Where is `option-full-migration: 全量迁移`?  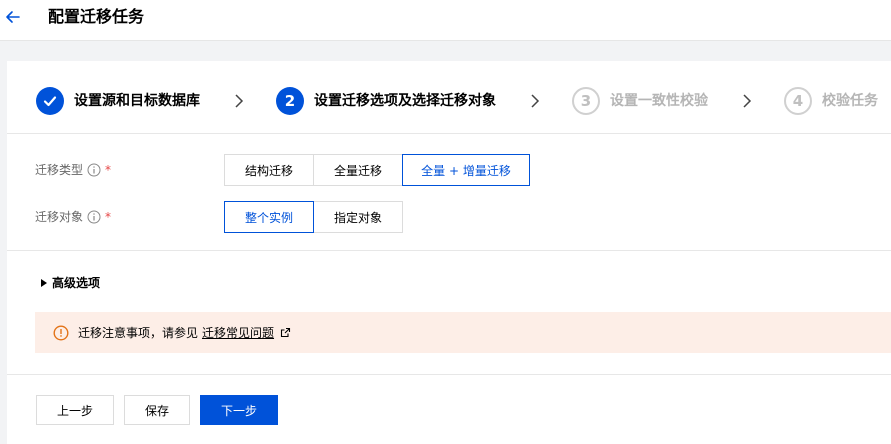 option-full-migration: 全量迁移 is located at coordinates (358, 170).